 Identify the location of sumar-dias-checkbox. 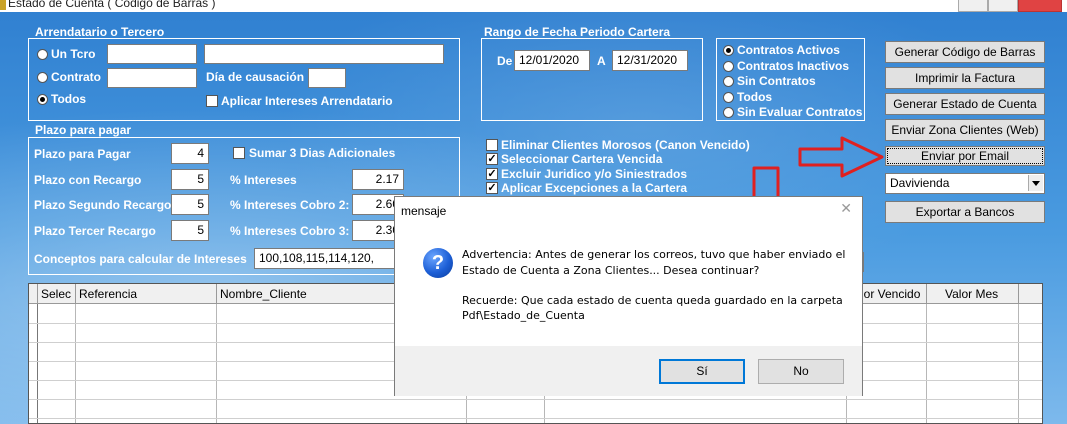
(239, 153).